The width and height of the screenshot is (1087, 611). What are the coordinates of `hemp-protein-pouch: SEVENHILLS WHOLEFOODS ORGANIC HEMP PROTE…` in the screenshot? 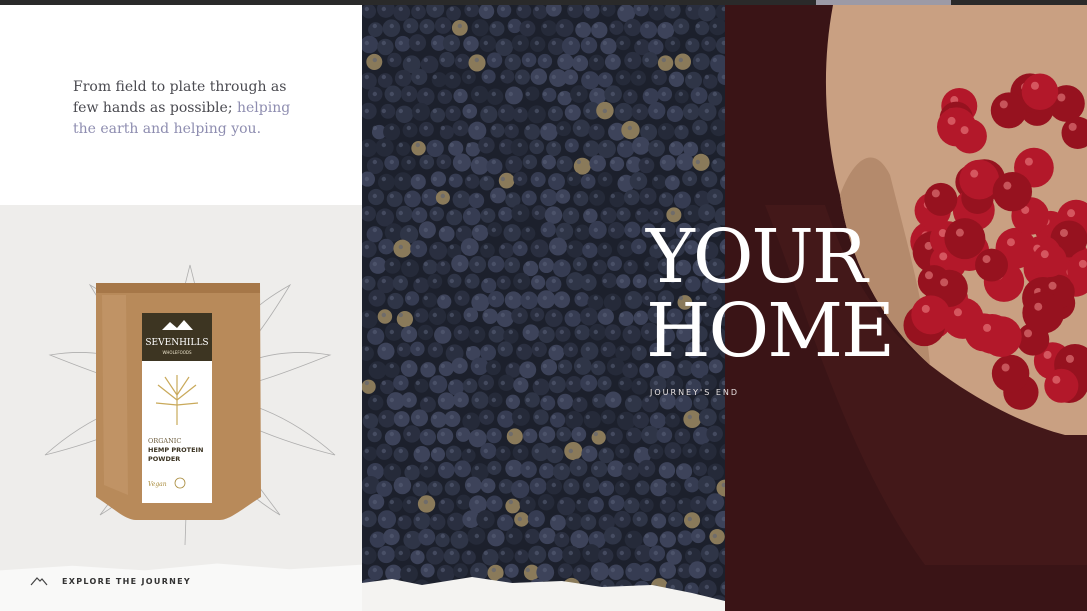 It's located at (178, 401).